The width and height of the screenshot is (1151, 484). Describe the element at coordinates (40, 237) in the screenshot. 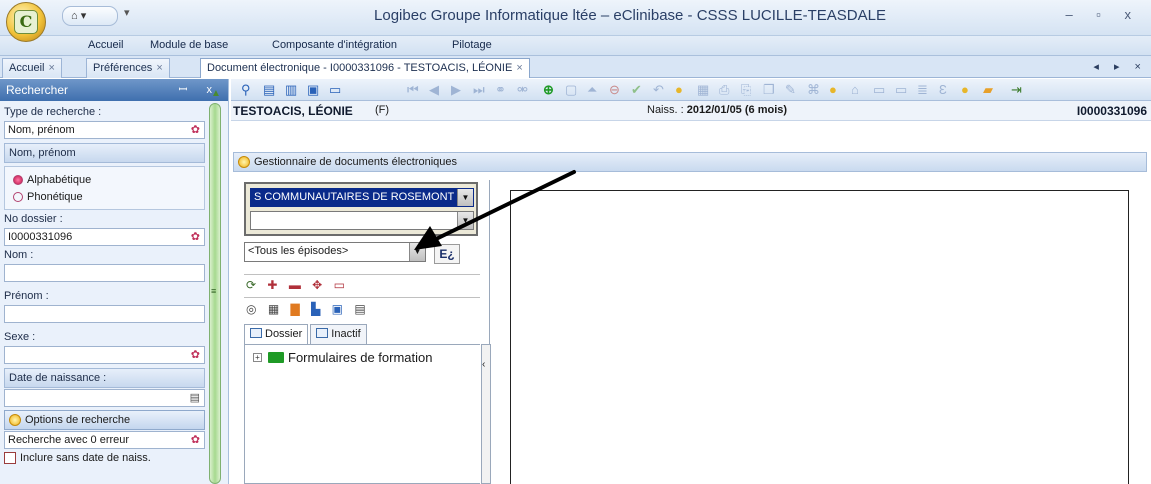

I see `dossier-value: I0000331096` at that location.